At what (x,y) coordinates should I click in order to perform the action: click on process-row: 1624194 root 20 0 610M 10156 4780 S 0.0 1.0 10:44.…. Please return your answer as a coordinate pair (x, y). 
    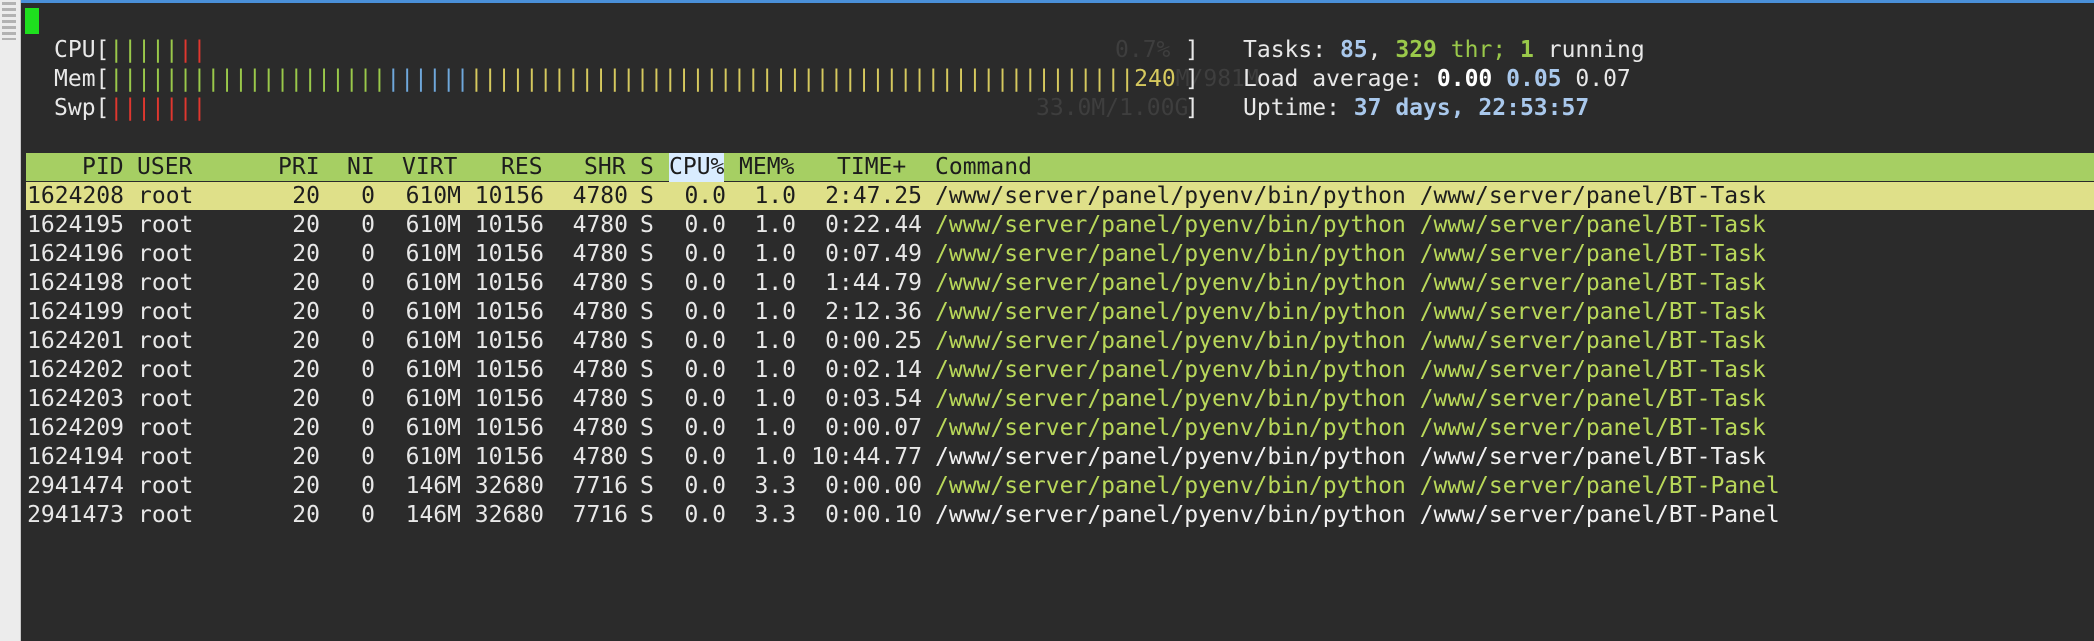
    Looking at the image, I should click on (1047, 457).